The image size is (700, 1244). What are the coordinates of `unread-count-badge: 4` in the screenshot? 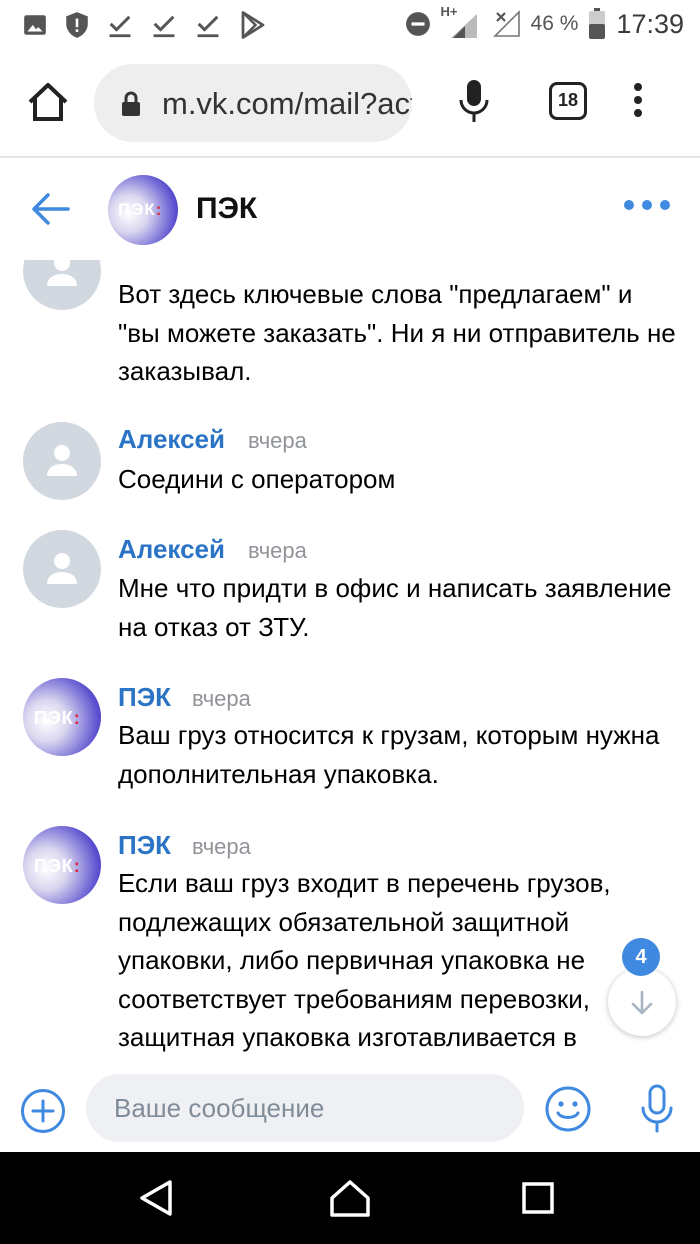 It's located at (641, 957).